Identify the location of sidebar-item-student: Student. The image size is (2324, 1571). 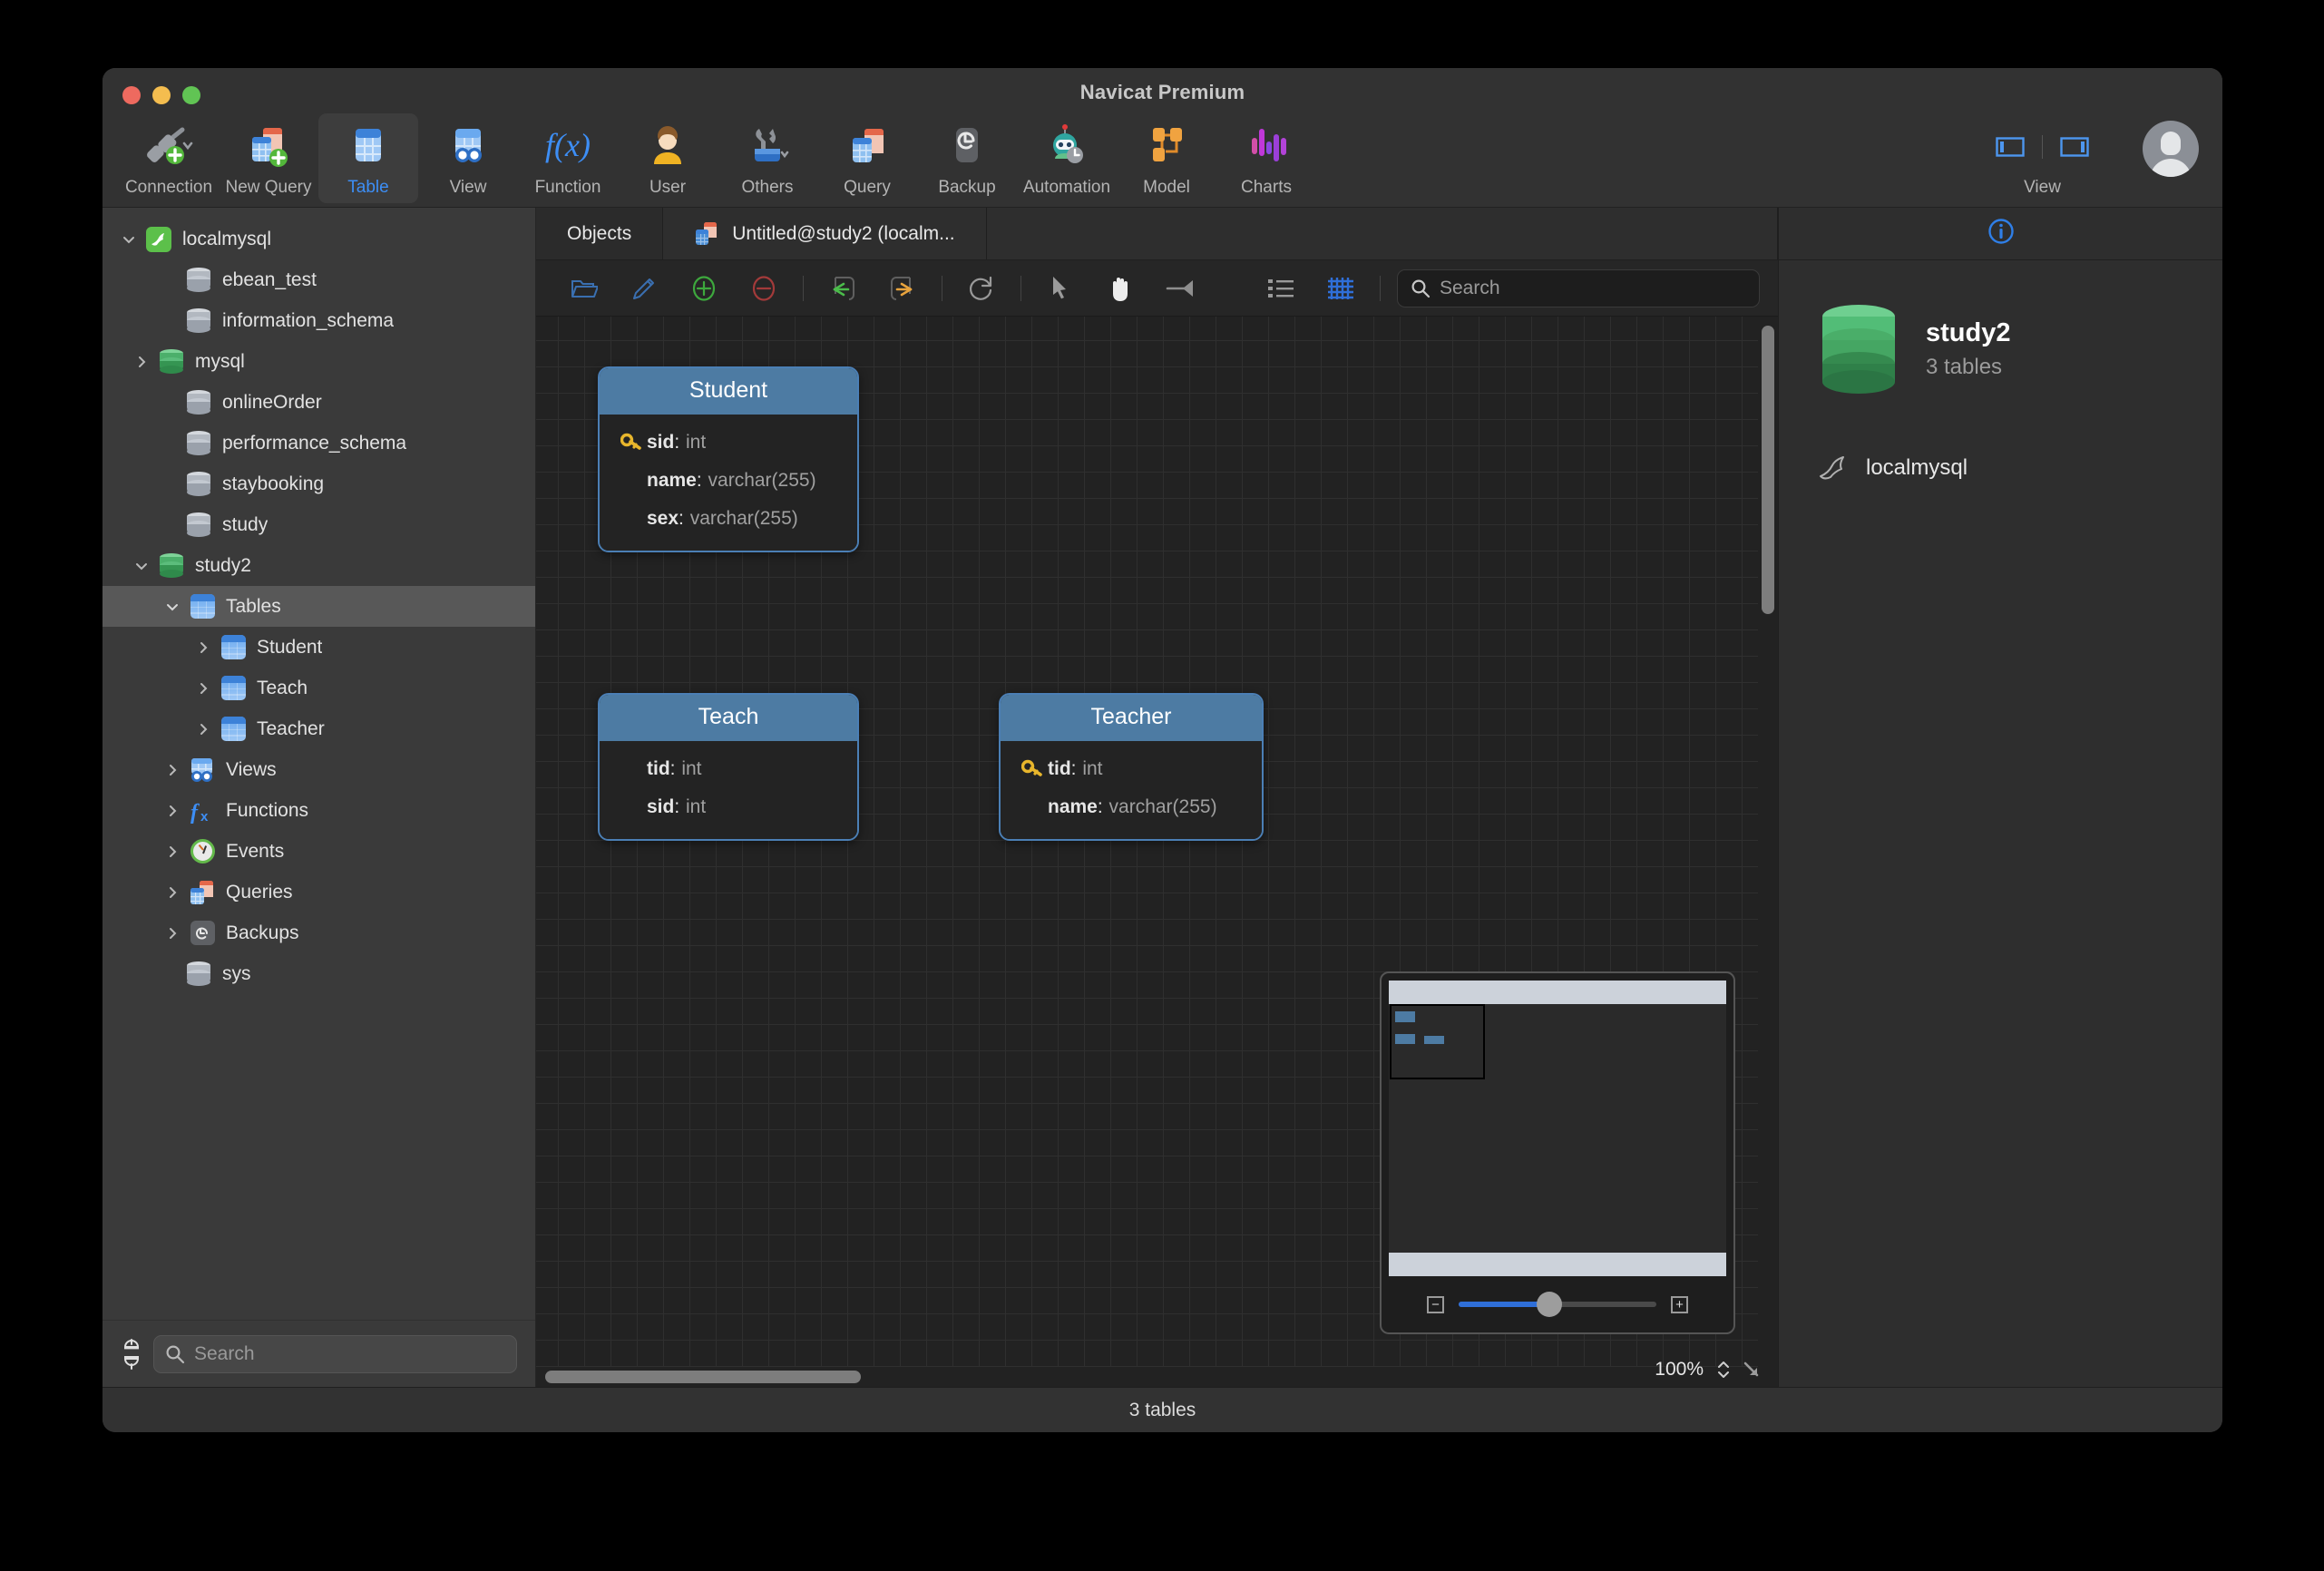
(319, 647).